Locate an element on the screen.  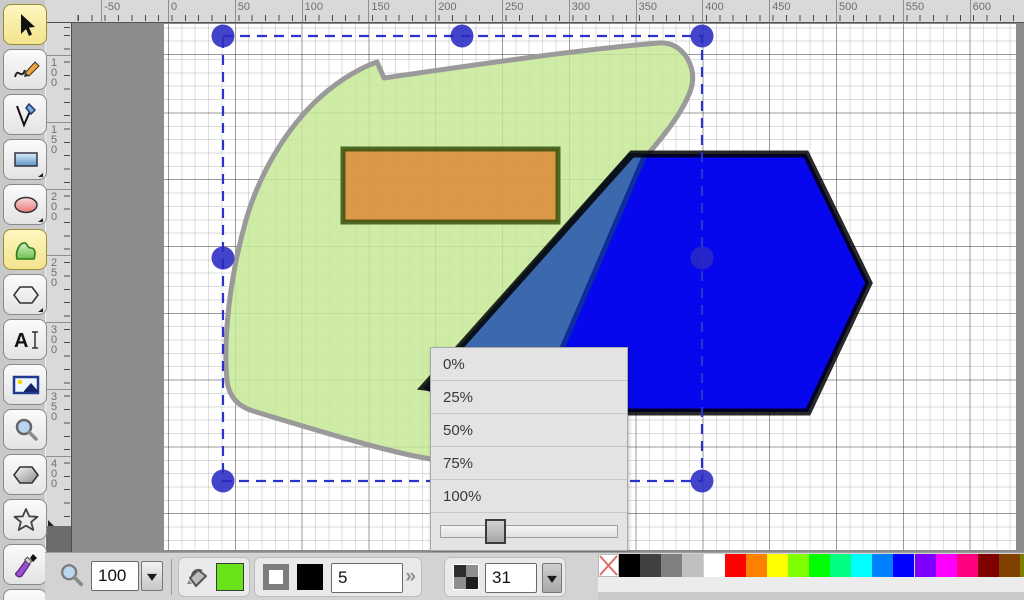
ruler-label: 450 is located at coordinates (781, 7).